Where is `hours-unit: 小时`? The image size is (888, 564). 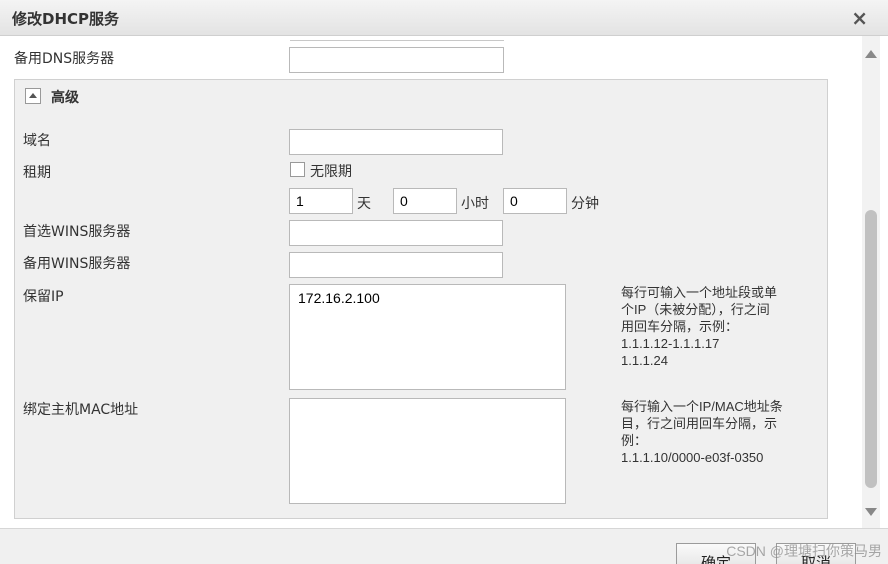 hours-unit: 小时 is located at coordinates (475, 204).